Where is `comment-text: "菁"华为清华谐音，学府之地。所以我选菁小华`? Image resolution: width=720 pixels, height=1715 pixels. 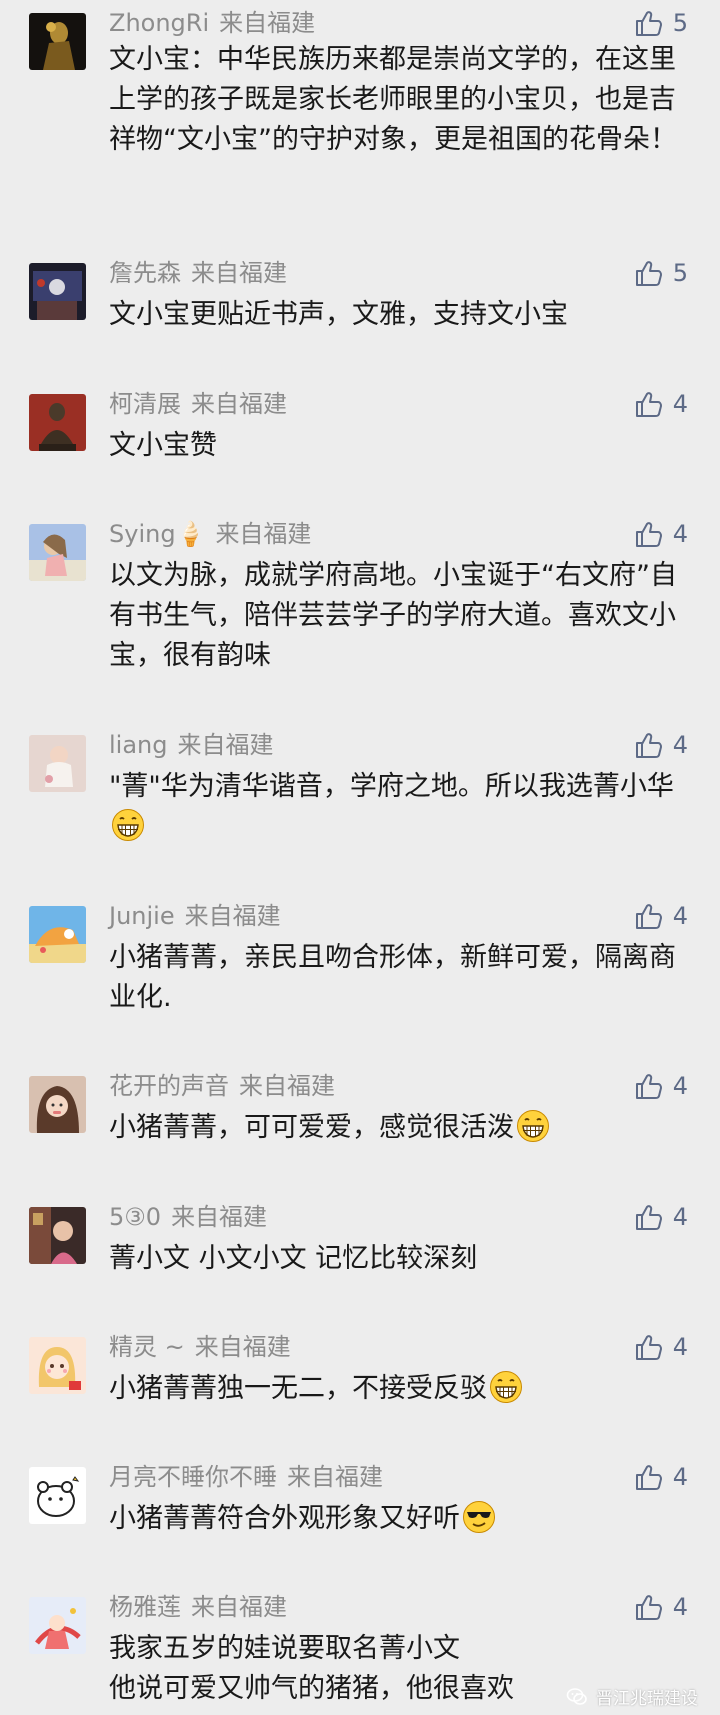
comment-text: "菁"华为清华谐音，学府之地。所以我选菁小华 is located at coordinates (401, 807).